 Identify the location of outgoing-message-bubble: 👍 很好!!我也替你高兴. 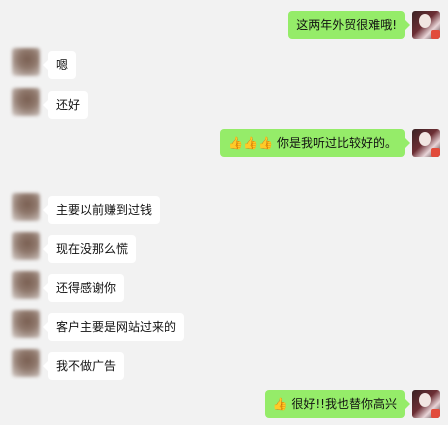
(337, 404).